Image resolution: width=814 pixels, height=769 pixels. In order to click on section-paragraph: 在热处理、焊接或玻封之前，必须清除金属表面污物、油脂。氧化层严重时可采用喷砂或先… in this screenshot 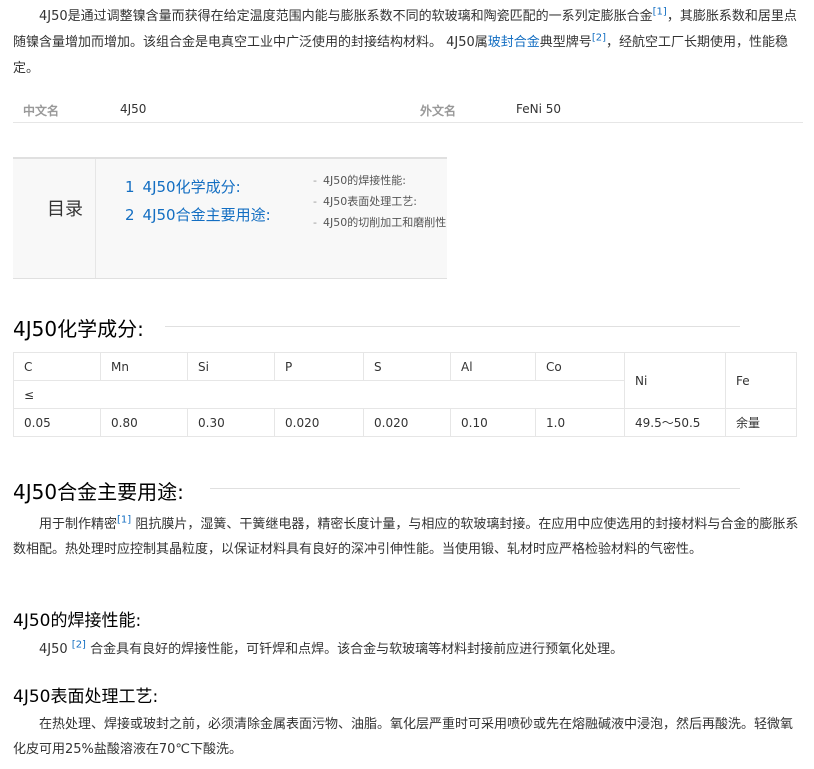, I will do `click(408, 737)`.